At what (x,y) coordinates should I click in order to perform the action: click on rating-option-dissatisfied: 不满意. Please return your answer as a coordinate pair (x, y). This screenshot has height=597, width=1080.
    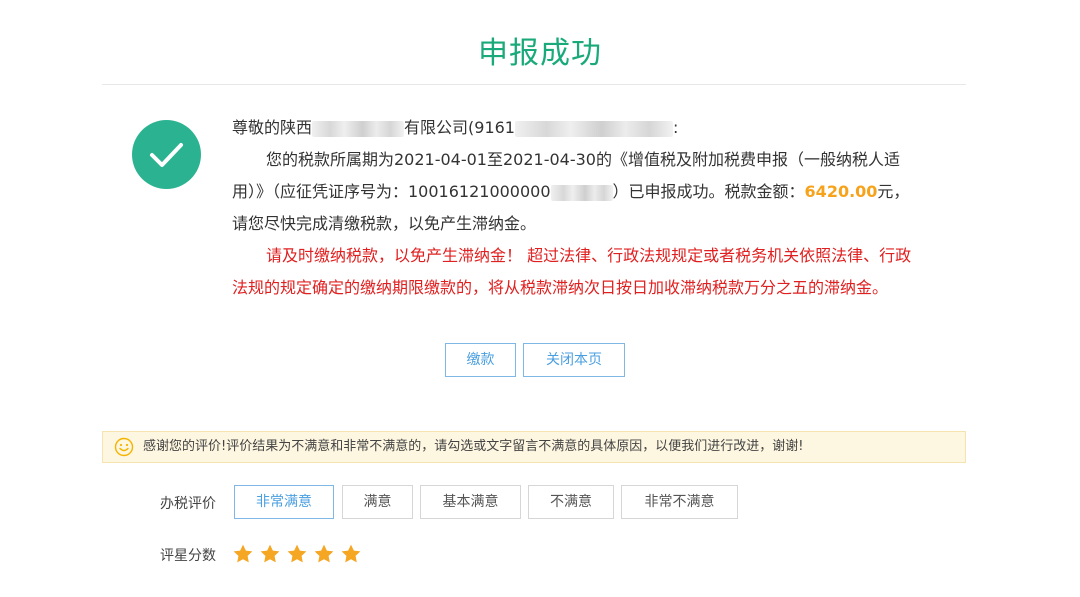
    Looking at the image, I should click on (571, 502).